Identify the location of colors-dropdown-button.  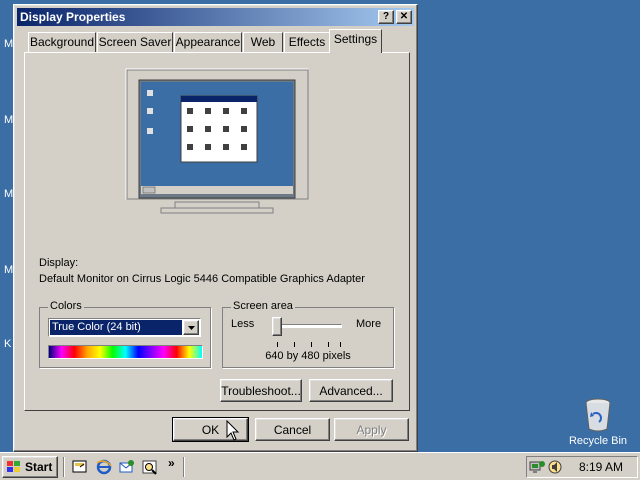
(191, 327).